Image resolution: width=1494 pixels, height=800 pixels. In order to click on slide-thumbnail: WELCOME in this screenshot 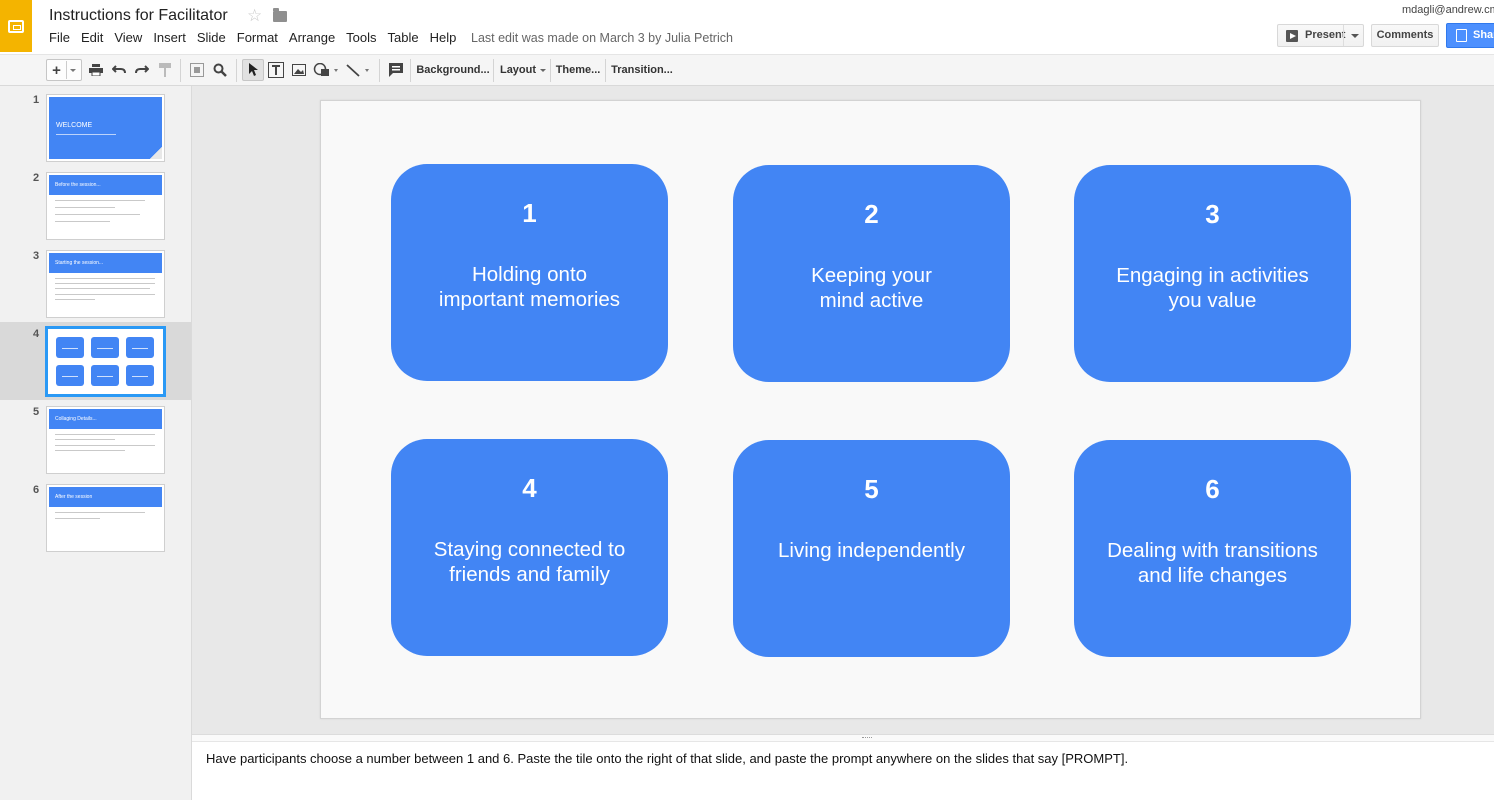, I will do `click(105, 128)`.